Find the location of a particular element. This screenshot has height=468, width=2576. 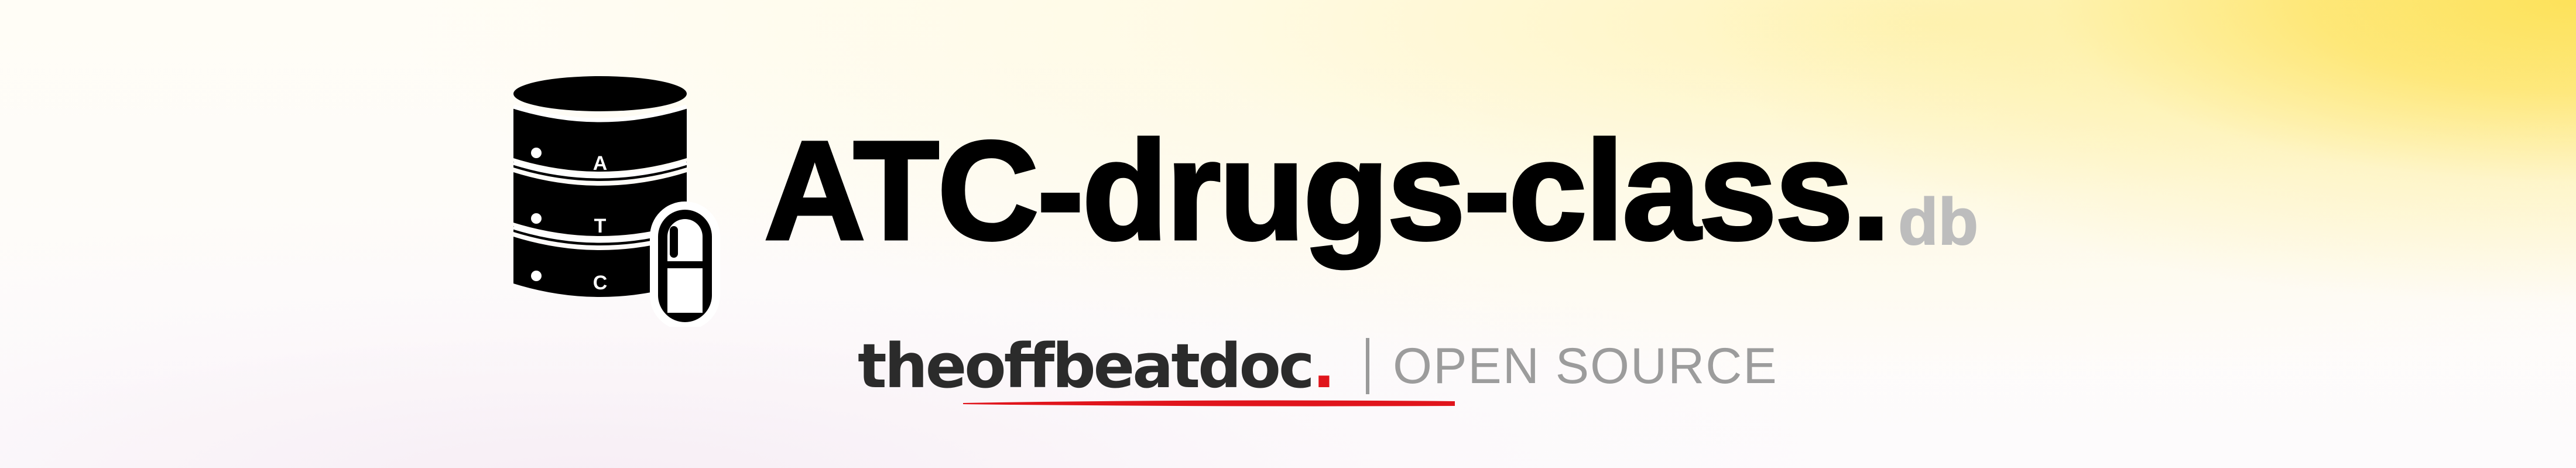

logo-letter-t: T is located at coordinates (600, 226).